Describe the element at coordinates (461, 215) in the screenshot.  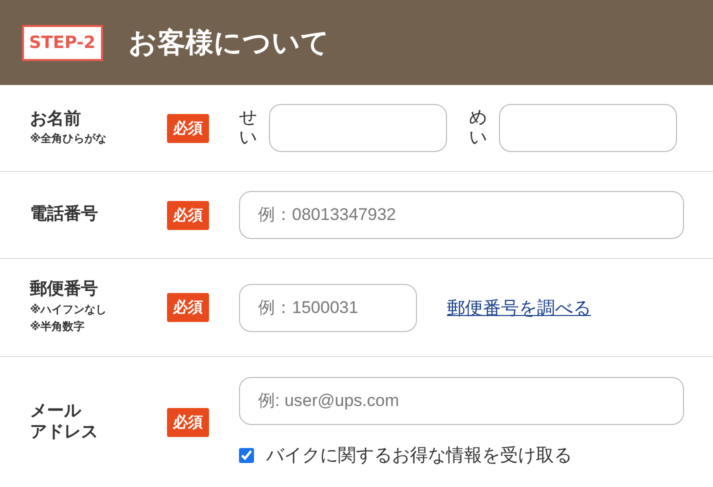
I see `input-field: 例：08013347932` at that location.